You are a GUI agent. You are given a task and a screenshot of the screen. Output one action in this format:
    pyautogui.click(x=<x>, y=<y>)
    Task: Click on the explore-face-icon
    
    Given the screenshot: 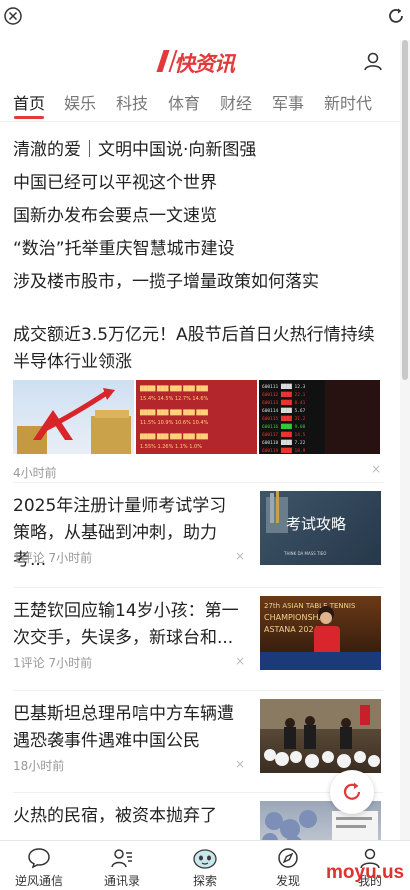 What is the action you would take?
    pyautogui.click(x=205, y=859)
    